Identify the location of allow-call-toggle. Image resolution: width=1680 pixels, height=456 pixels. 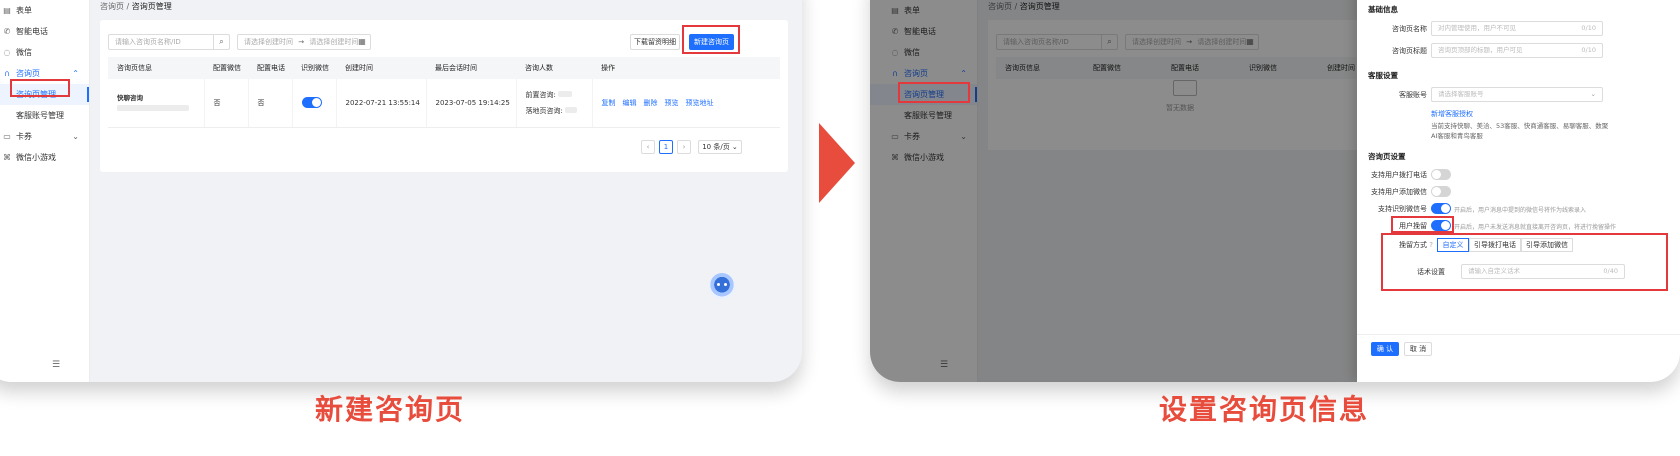
(1441, 174).